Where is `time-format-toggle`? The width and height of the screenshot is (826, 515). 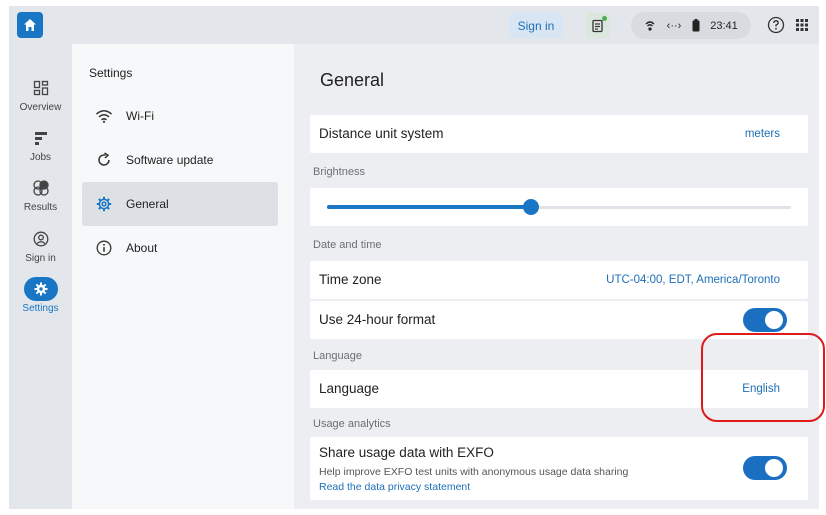
time-format-toggle is located at coordinates (765, 320).